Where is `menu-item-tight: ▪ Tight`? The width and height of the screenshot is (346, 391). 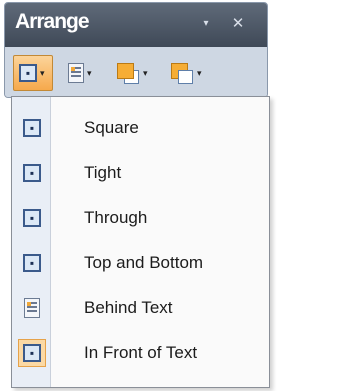
menu-item-tight: ▪ Tight is located at coordinates (140, 174).